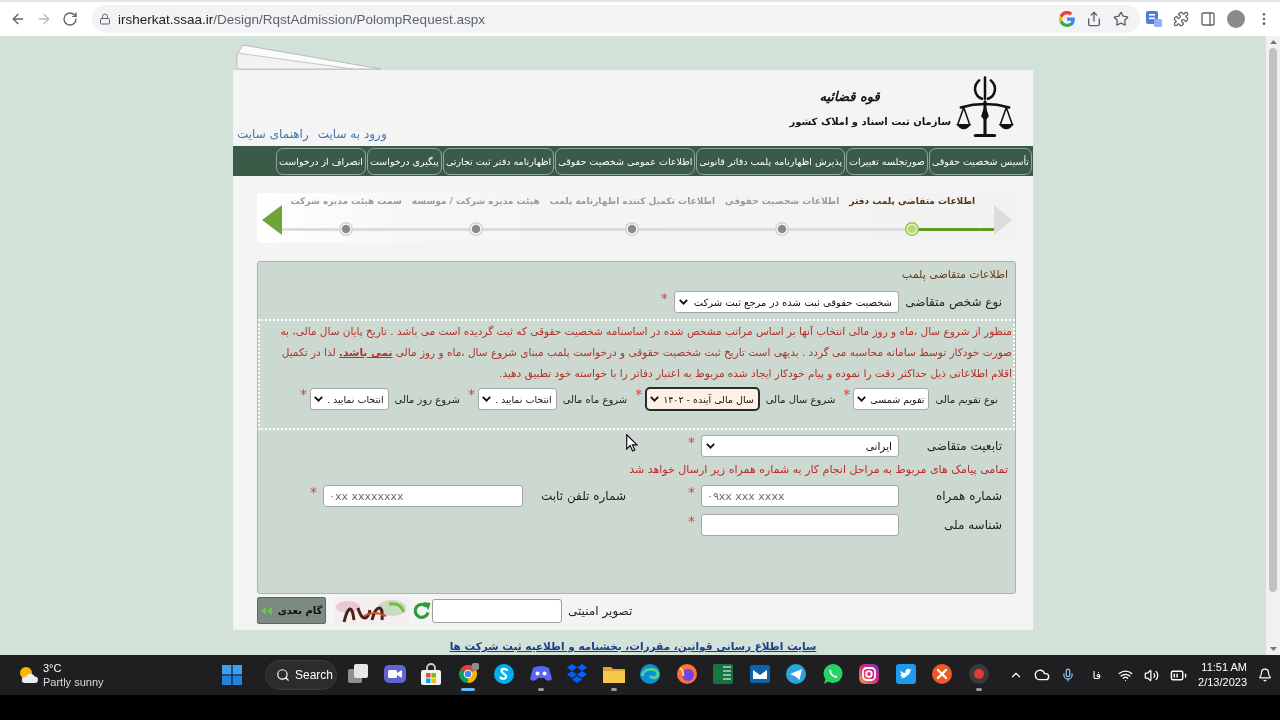 This screenshot has height=720, width=1280. What do you see at coordinates (1094, 19) in the screenshot?
I see `share-icon` at bounding box center [1094, 19].